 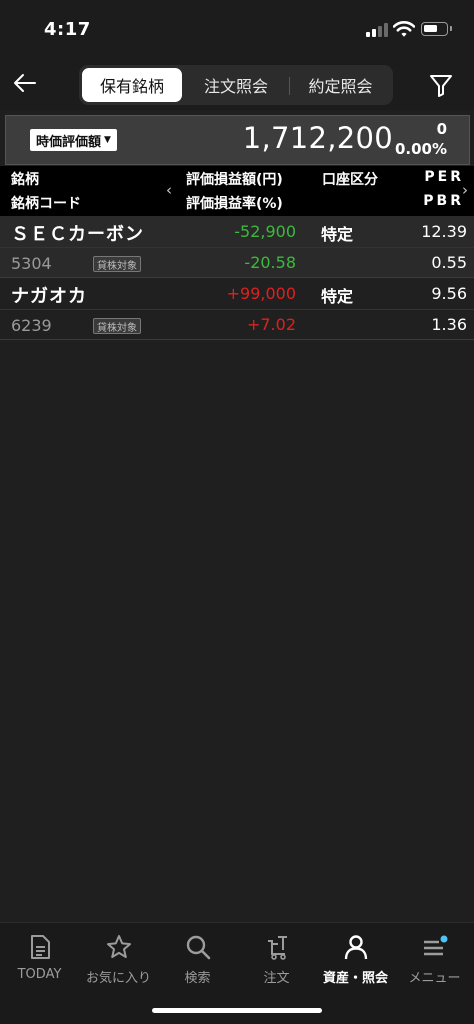 I want to click on header-pl-rate: 評価損益率(%), so click(x=234, y=204).